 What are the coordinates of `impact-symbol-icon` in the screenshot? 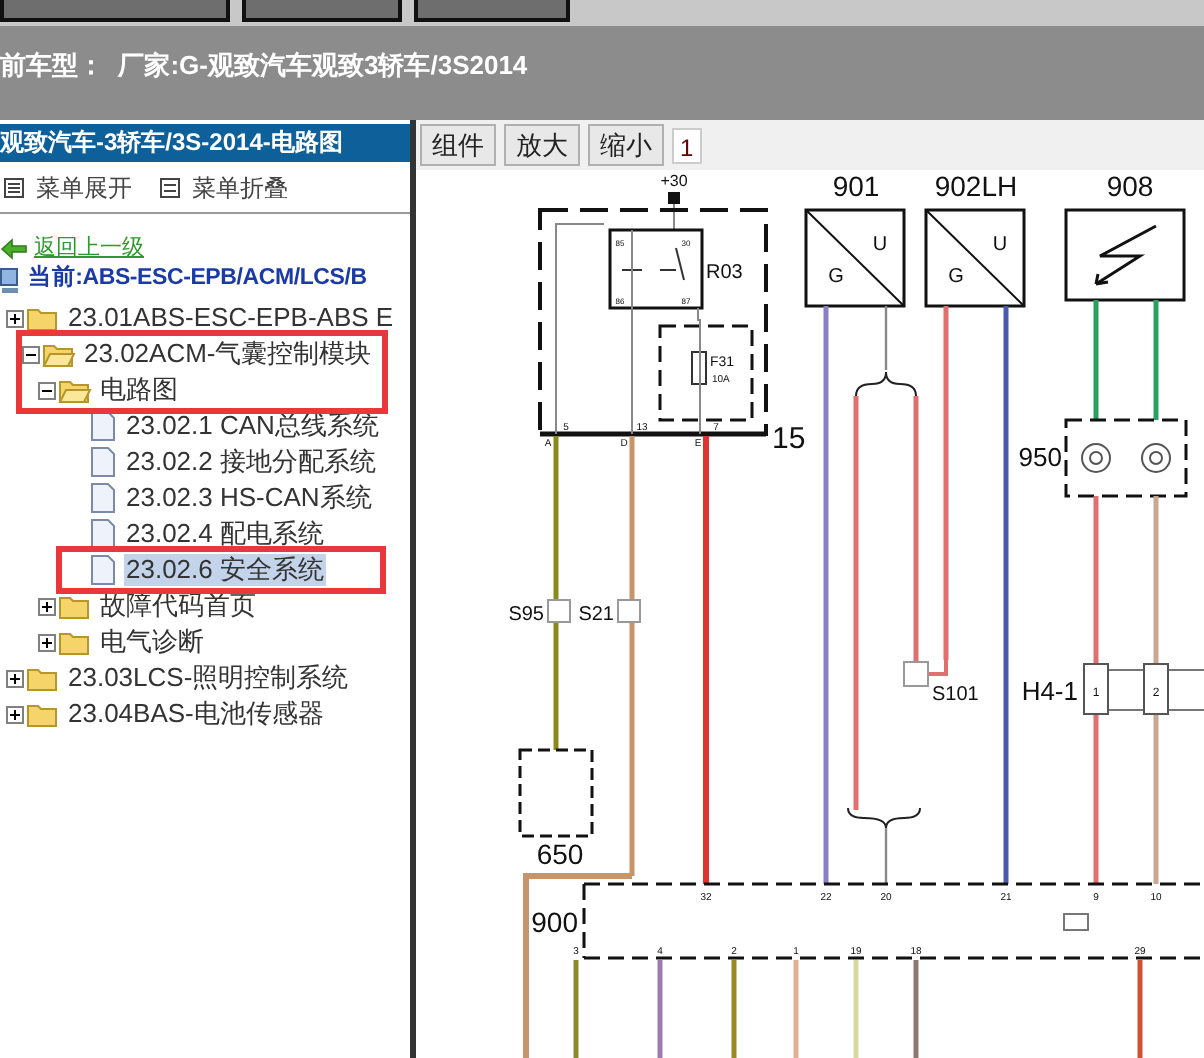 It's located at (1126, 255).